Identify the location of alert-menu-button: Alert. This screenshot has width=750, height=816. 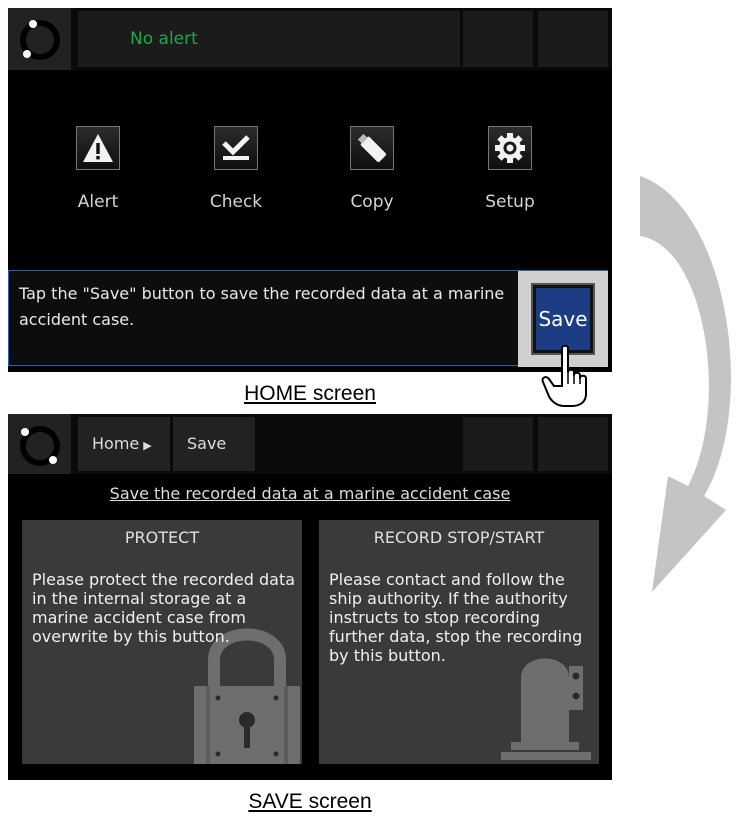
(96, 176).